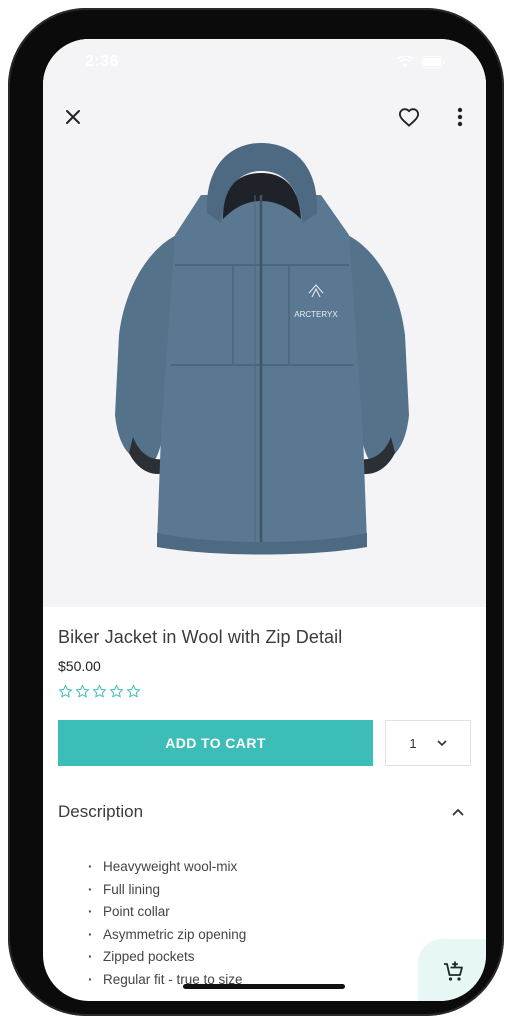 Image resolution: width=512 pixels, height=1024 pixels. I want to click on product-title: Biker Jacket in Wool with Zip Detail, so click(200, 637).